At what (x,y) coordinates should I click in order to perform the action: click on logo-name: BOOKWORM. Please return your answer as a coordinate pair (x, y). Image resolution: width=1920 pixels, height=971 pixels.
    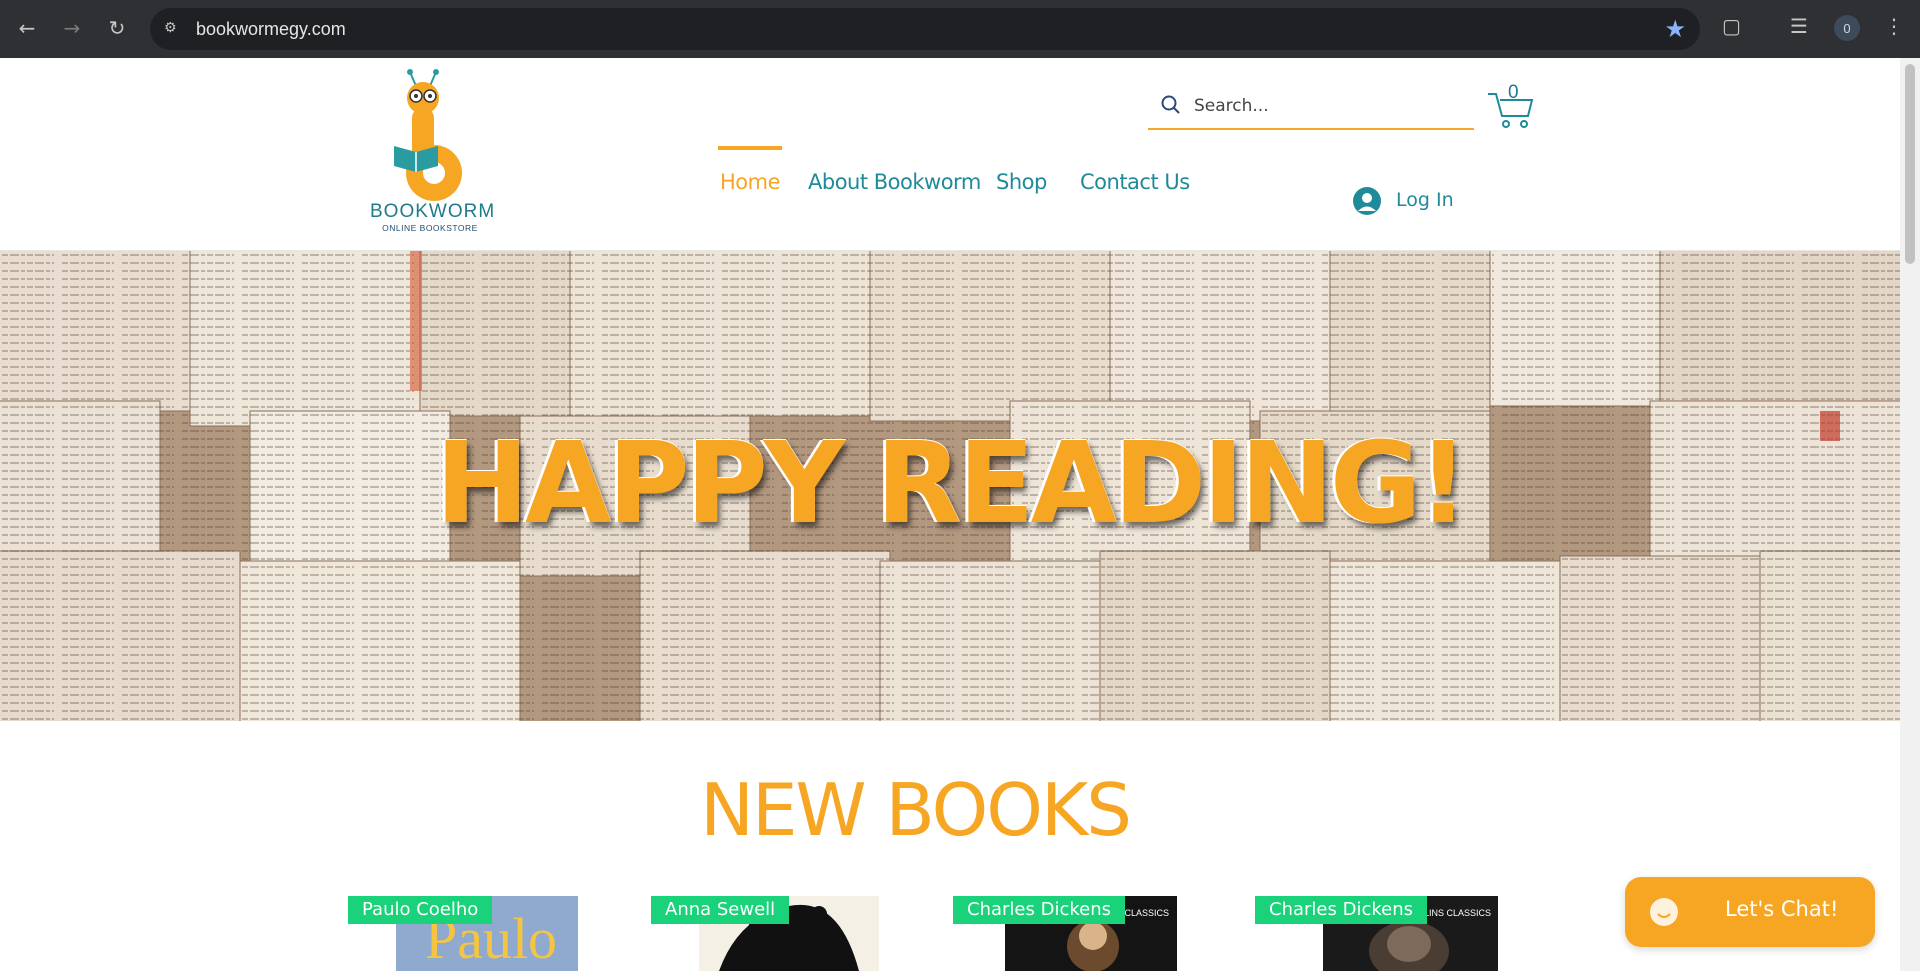
    Looking at the image, I should click on (433, 211).